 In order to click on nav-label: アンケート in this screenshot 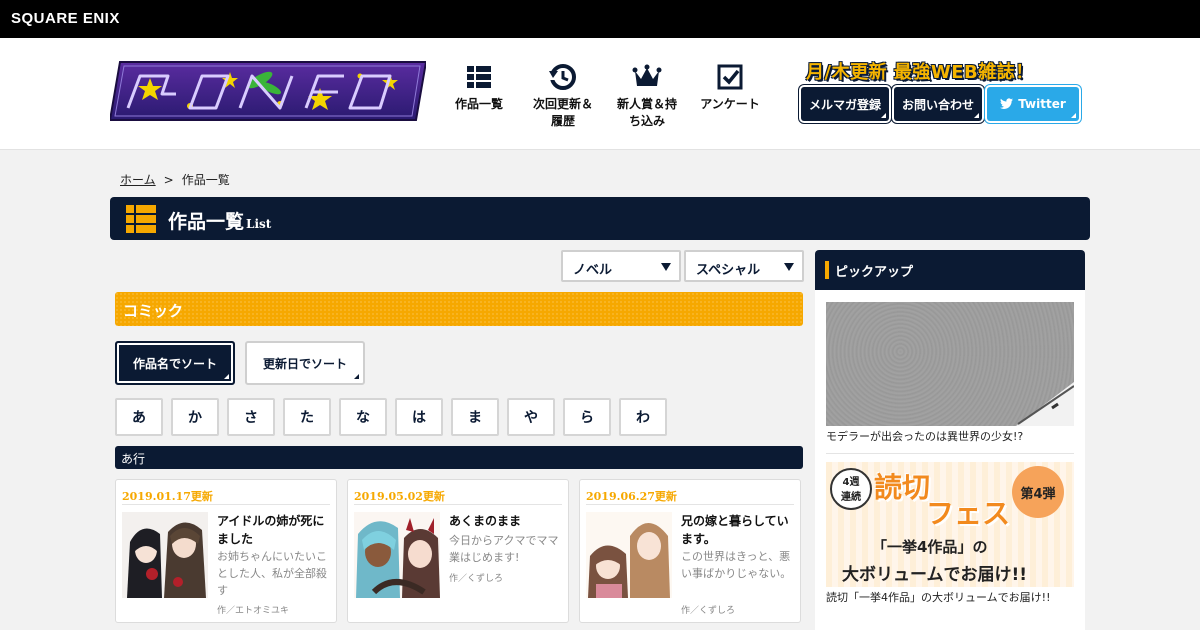, I will do `click(730, 104)`.